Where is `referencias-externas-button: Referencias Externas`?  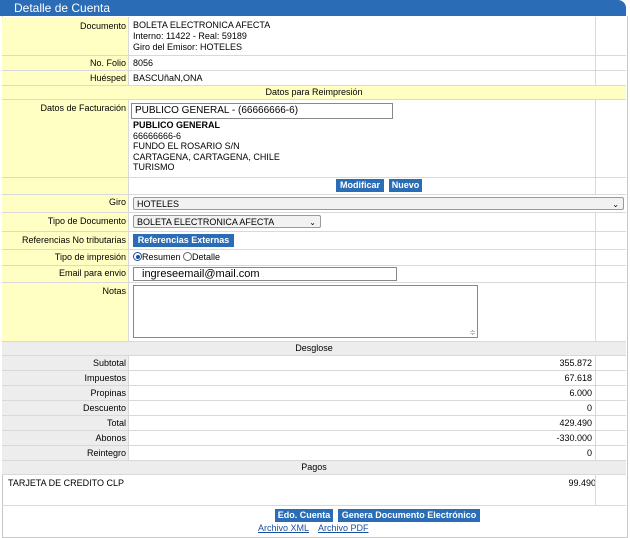
referencias-externas-button: Referencias Externas is located at coordinates (183, 240).